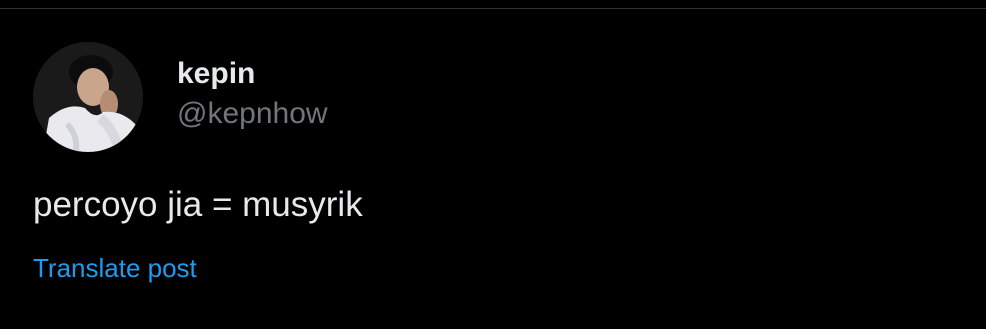  I want to click on translate-post-link: Translate post, so click(115, 268).